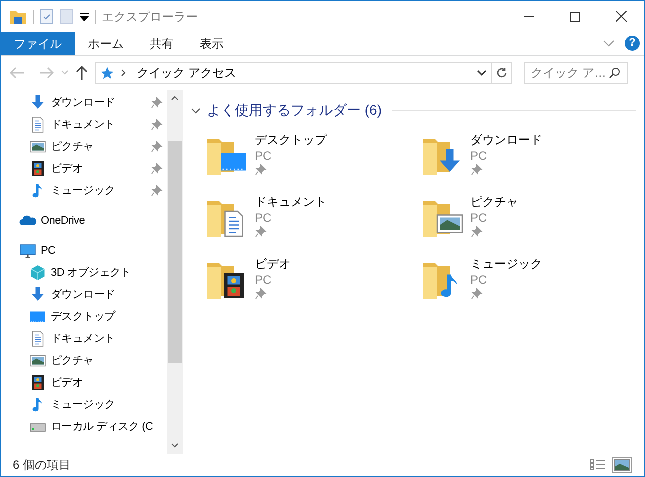 This screenshot has height=477, width=645. What do you see at coordinates (621, 16) in the screenshot?
I see `close-icon` at bounding box center [621, 16].